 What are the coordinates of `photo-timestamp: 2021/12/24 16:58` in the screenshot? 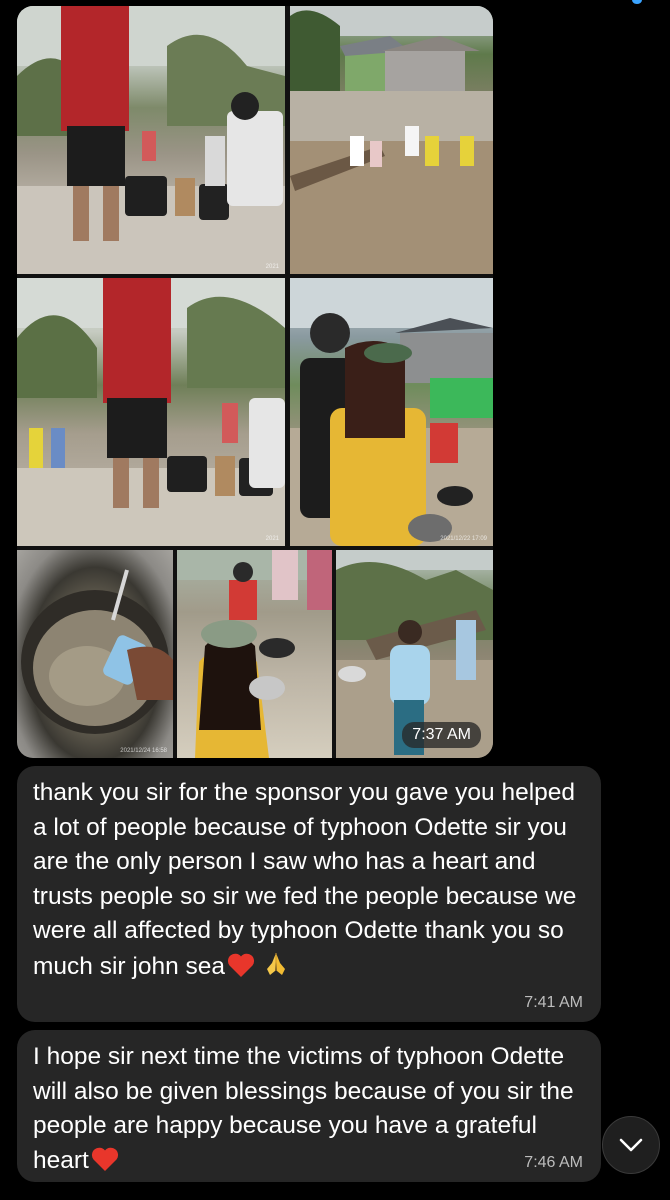 It's located at (143, 751).